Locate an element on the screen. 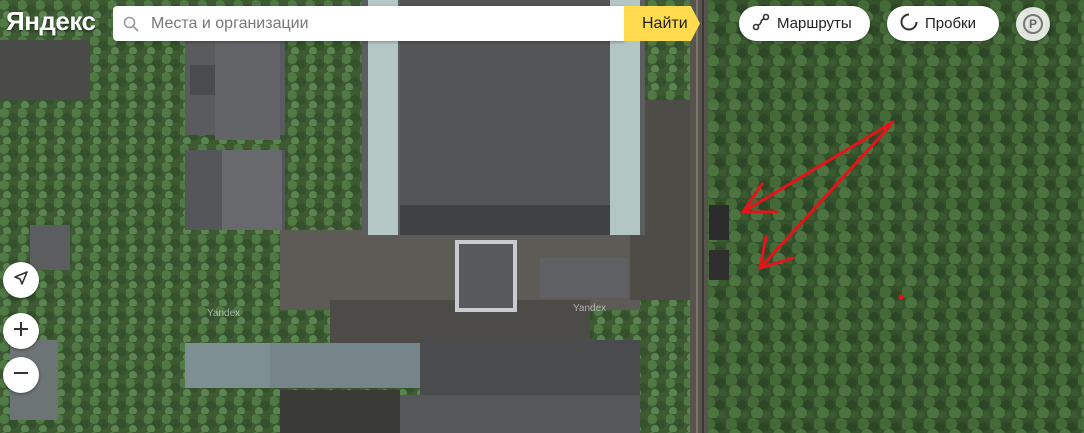 This screenshot has width=1084, height=433. routes-label: Маршруты is located at coordinates (814, 23).